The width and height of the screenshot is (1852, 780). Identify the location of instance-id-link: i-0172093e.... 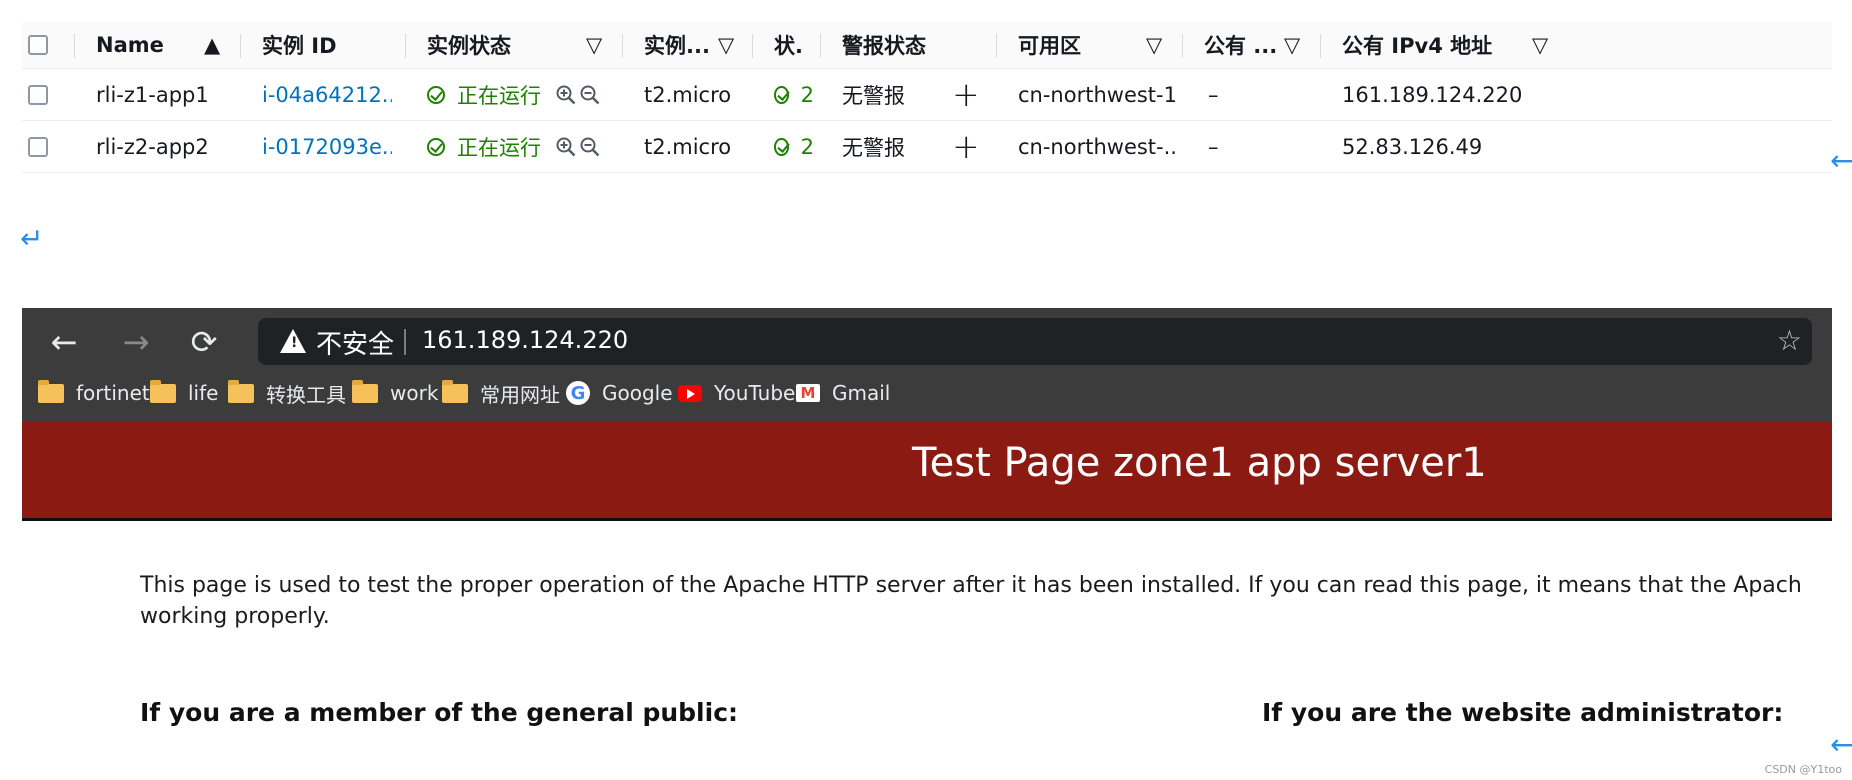
(327, 146).